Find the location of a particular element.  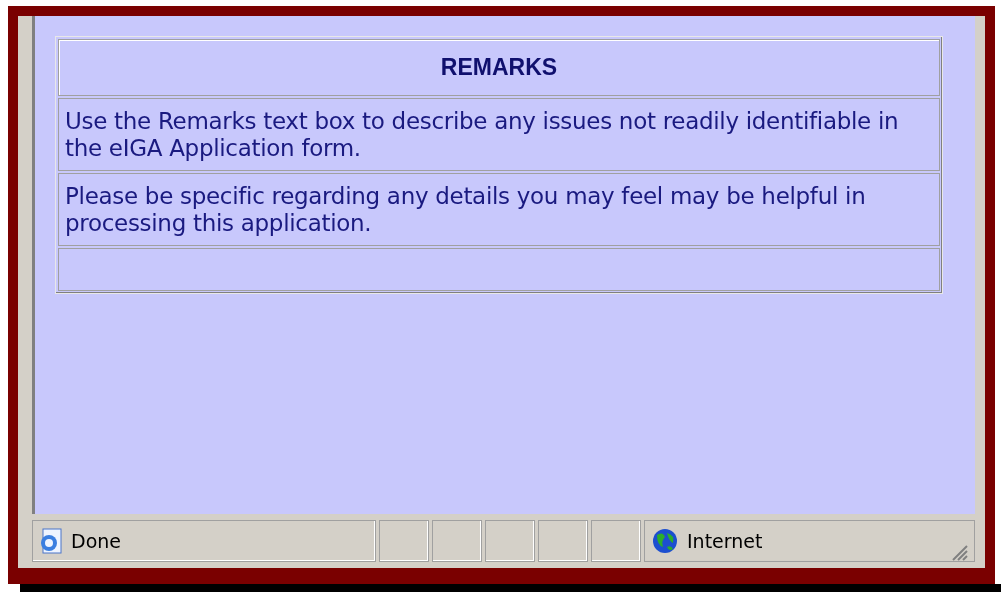

table-heading: REMARKS is located at coordinates (499, 67).